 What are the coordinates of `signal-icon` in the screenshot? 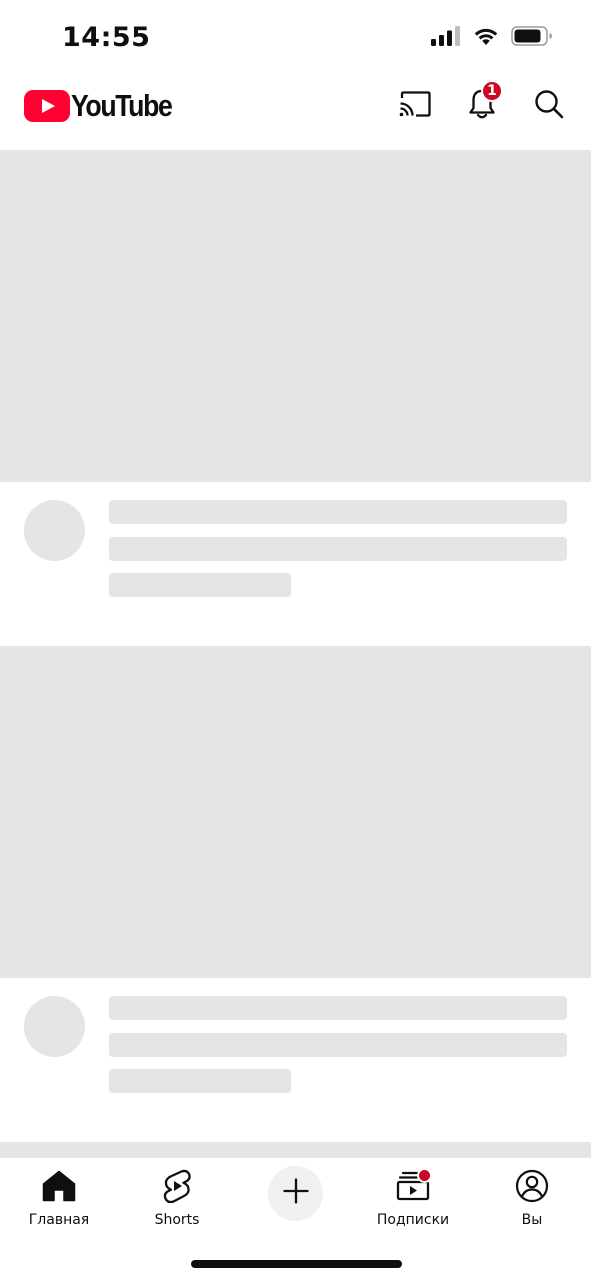 It's located at (446, 36).